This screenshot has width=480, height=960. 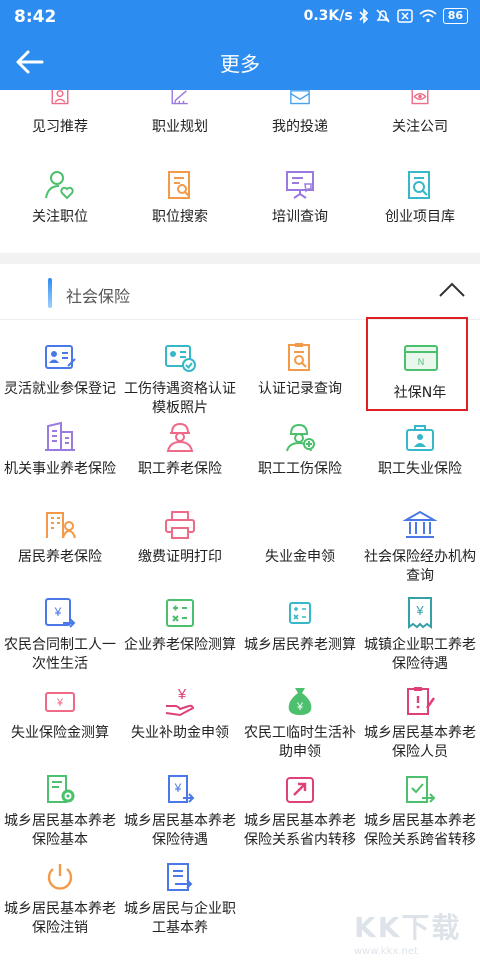 What do you see at coordinates (98, 296) in the screenshot?
I see `section-title: 社会保险` at bounding box center [98, 296].